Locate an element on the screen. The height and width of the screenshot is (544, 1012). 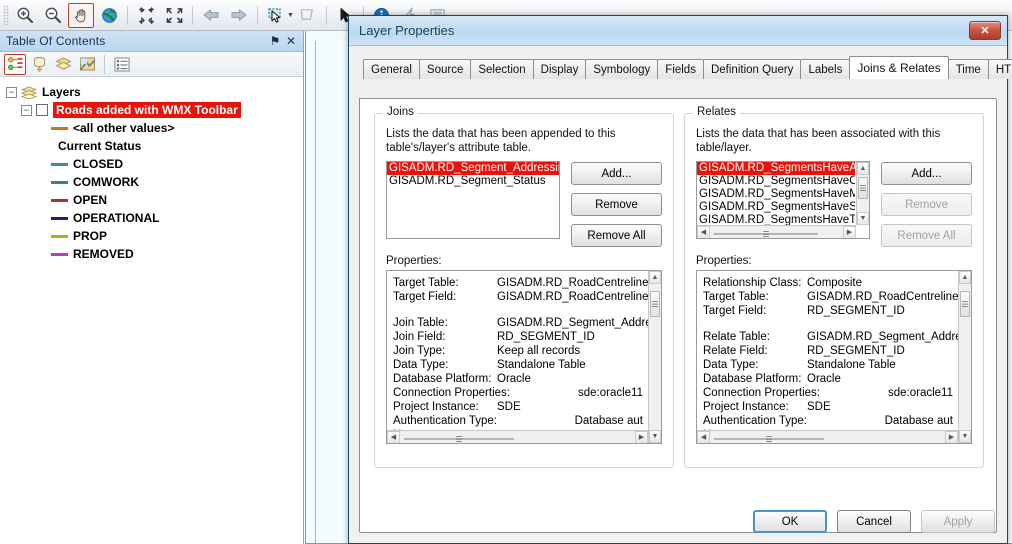
toolbar-grip is located at coordinates (6, 15).